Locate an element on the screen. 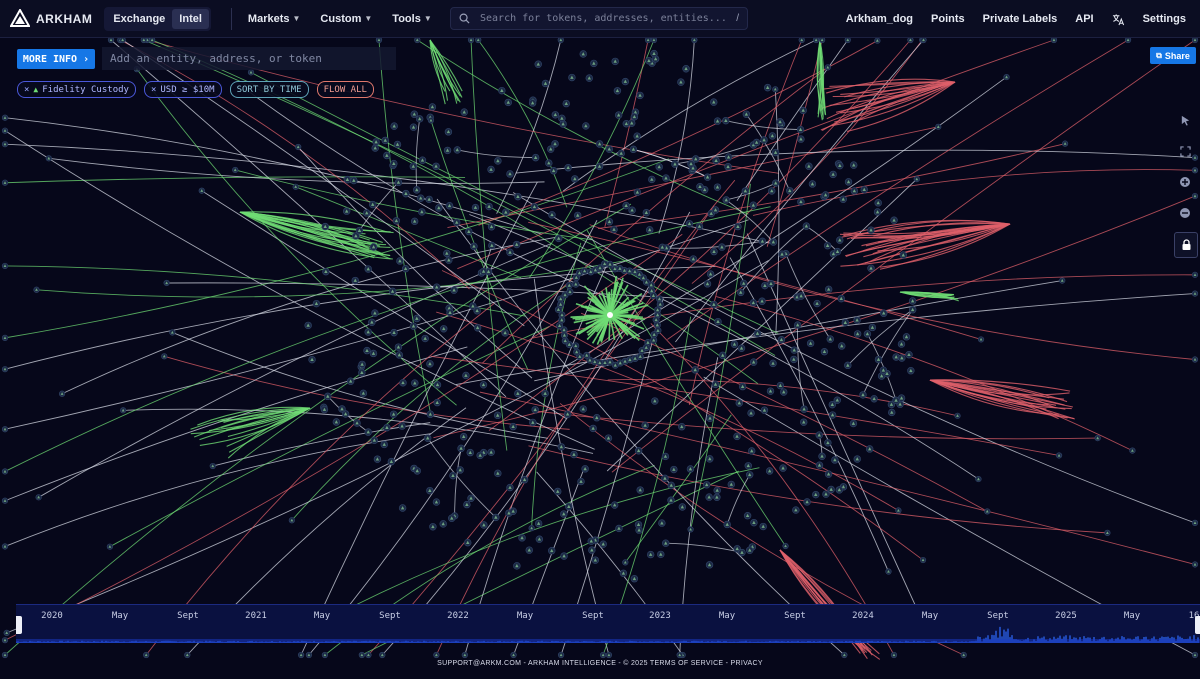 The image size is (1200, 679). nav-markets: Markets ▼ is located at coordinates (274, 19).